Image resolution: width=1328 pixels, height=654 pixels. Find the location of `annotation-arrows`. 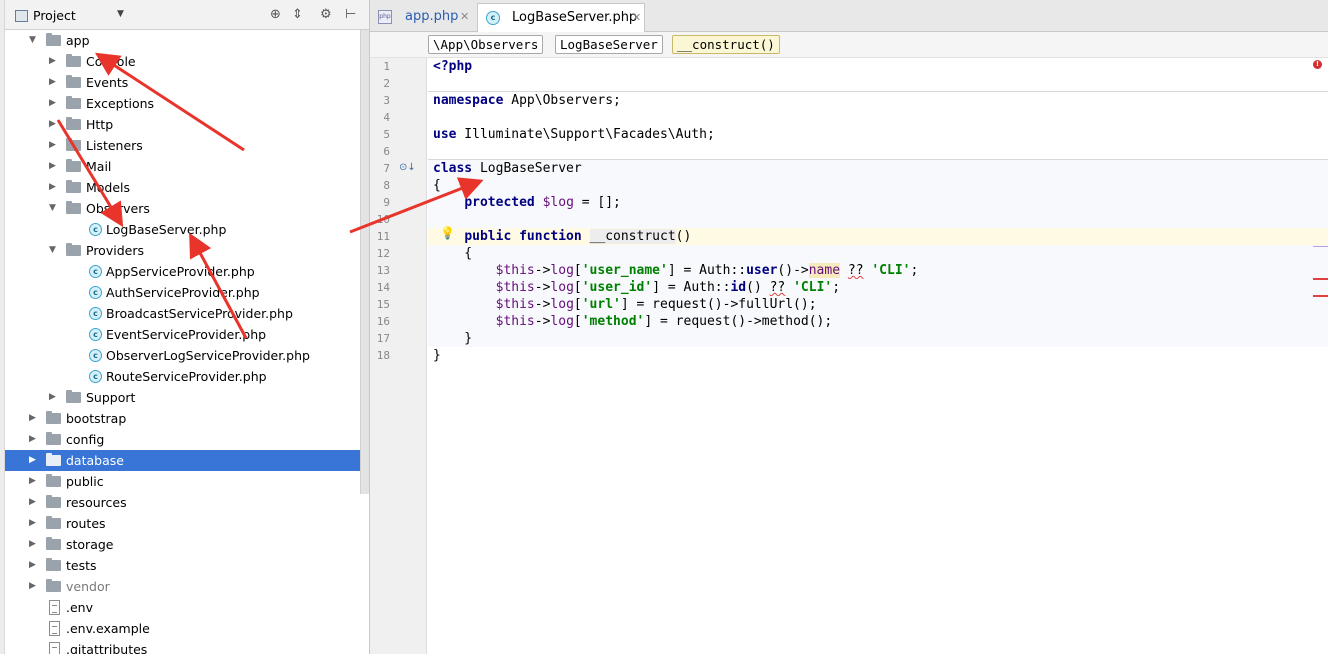

annotation-arrows is located at coordinates (270, 195).